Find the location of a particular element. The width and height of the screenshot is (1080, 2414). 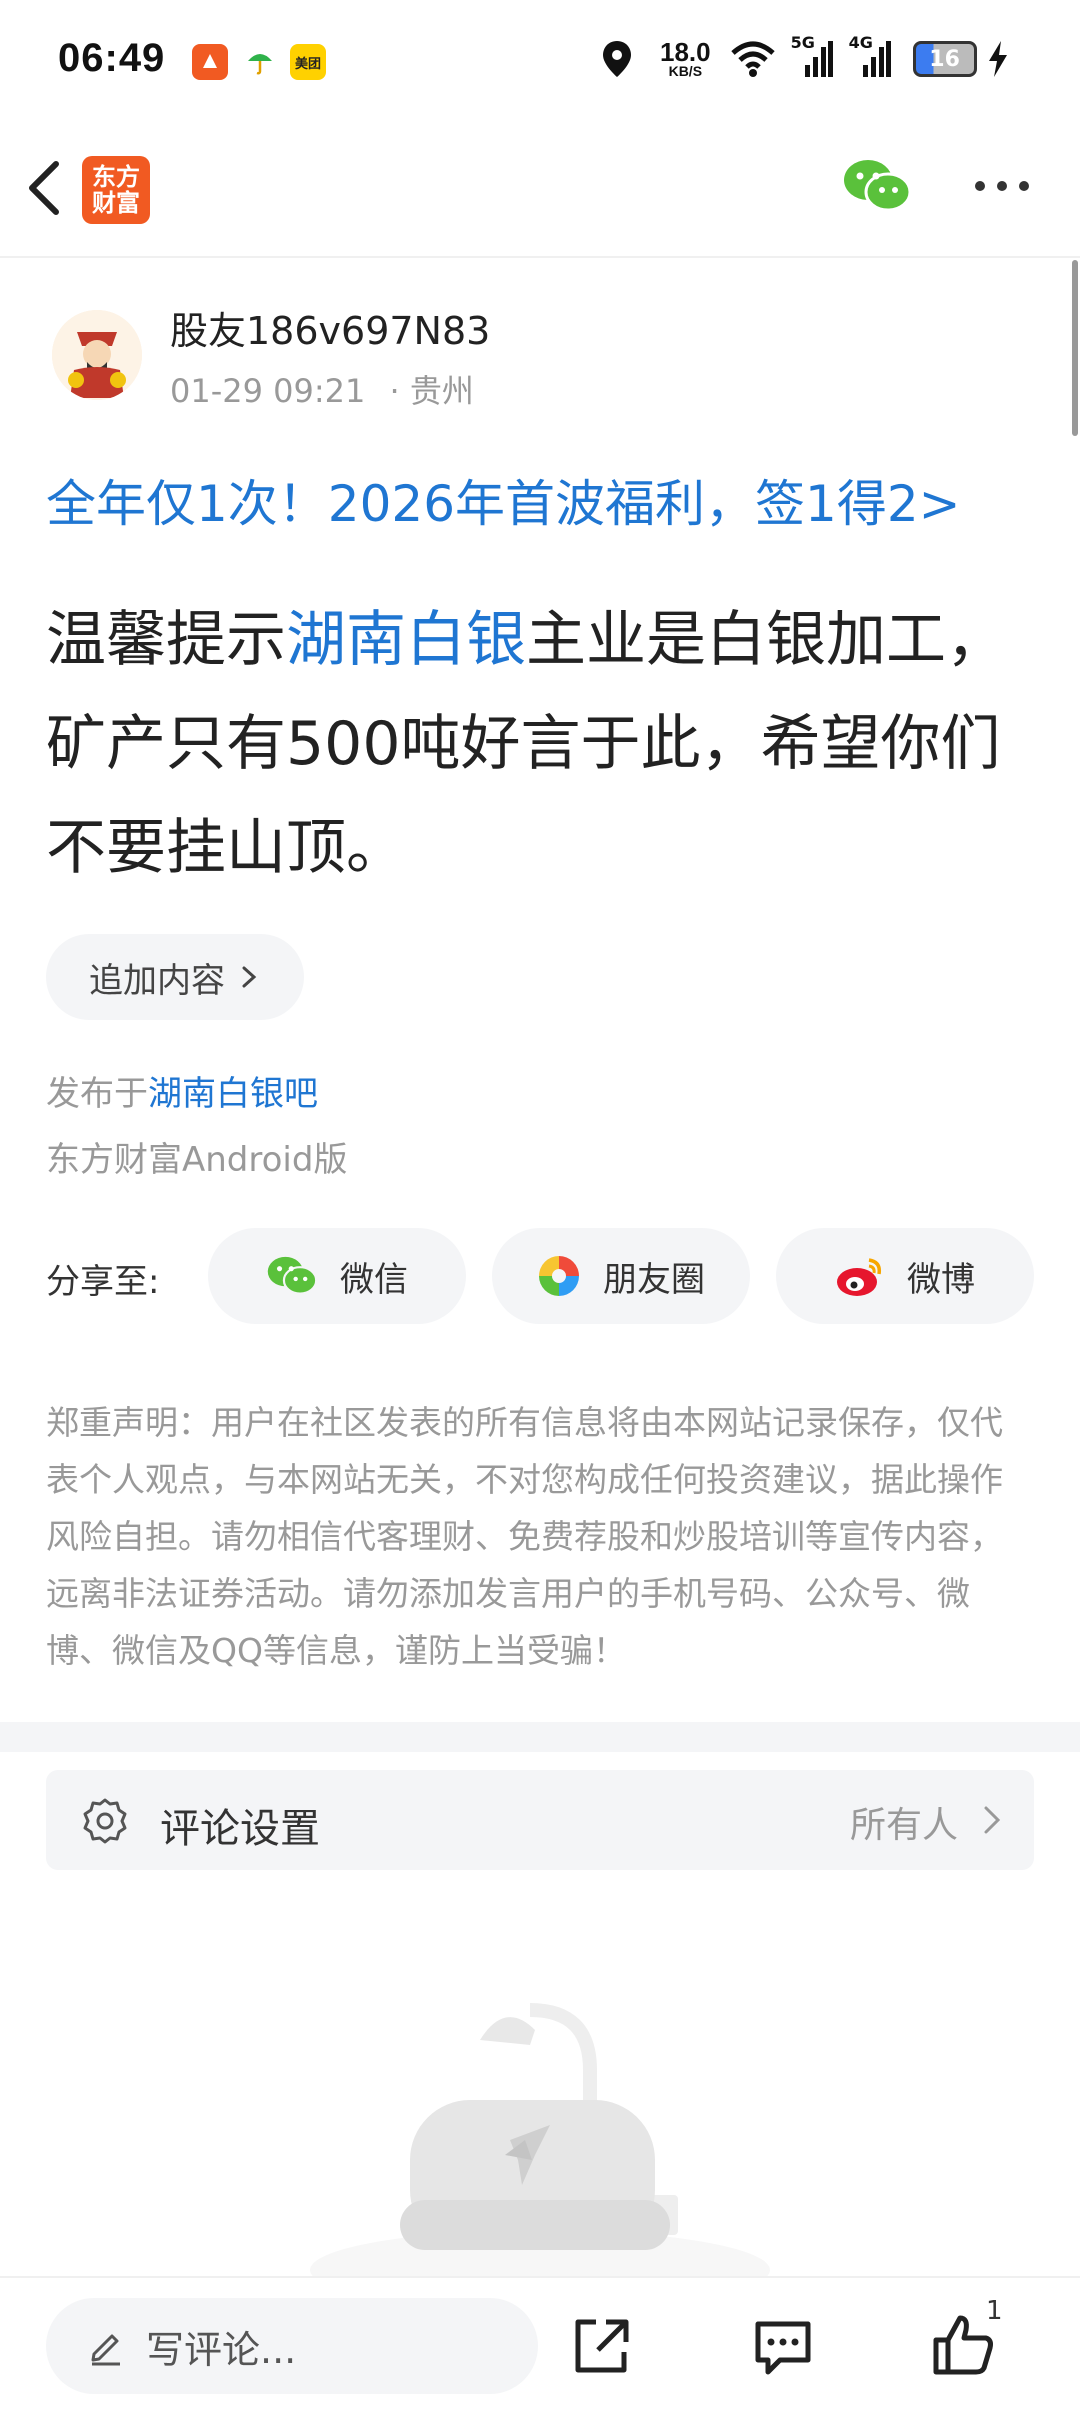

location-icon is located at coordinates (617, 59).